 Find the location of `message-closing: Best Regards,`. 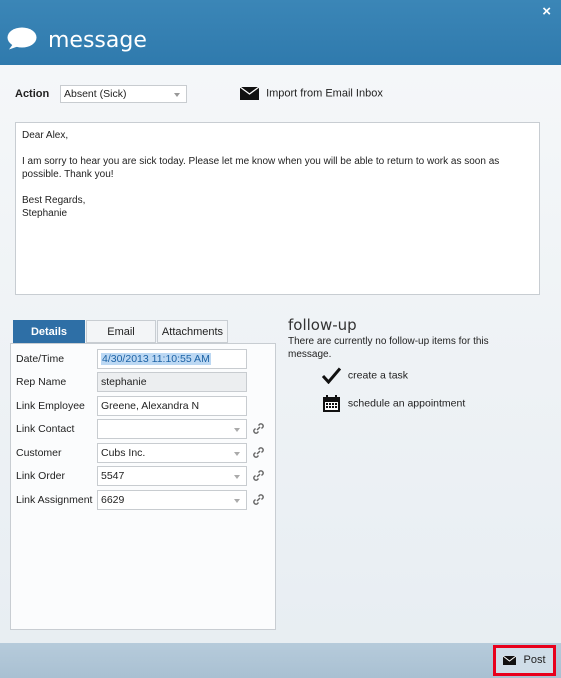

message-closing: Best Regards, is located at coordinates (54, 200).